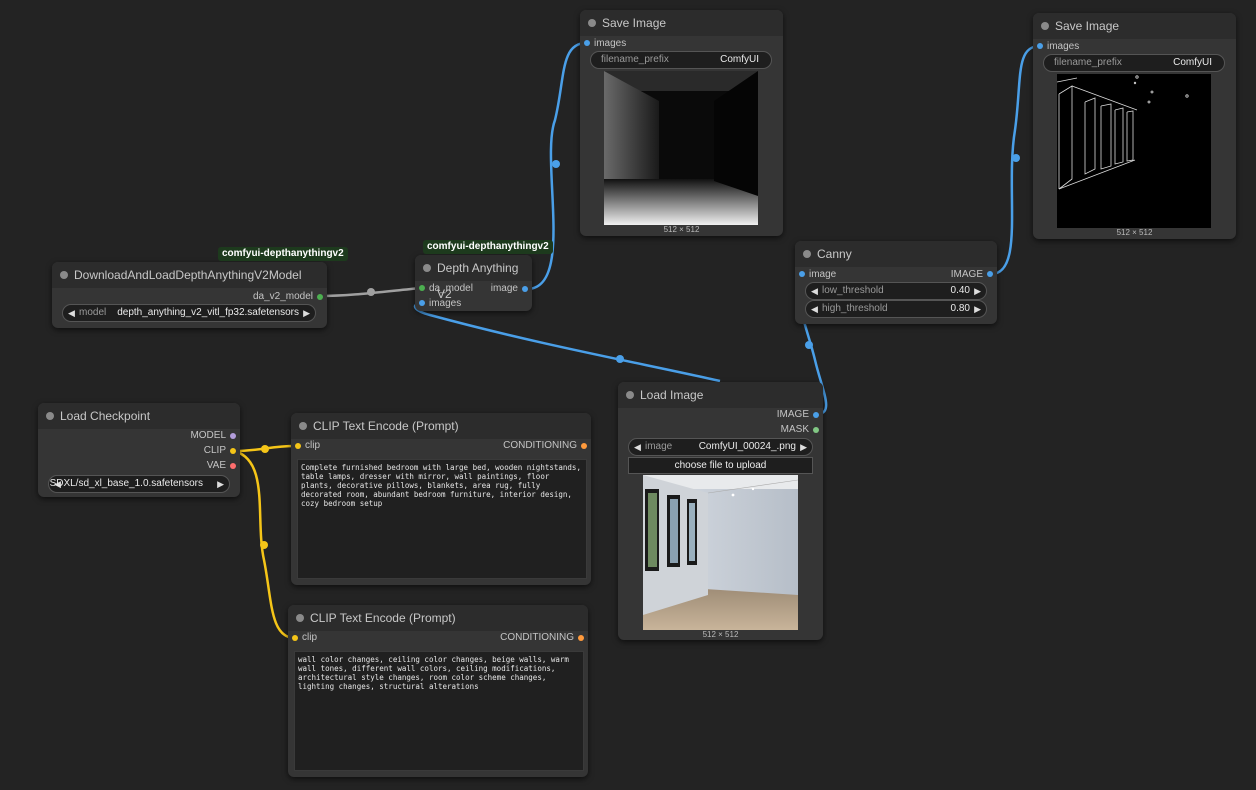 The image size is (1256, 790). I want to click on image-select-widget: ◀ image ComfyUI_00024_.png ▶, so click(720, 447).